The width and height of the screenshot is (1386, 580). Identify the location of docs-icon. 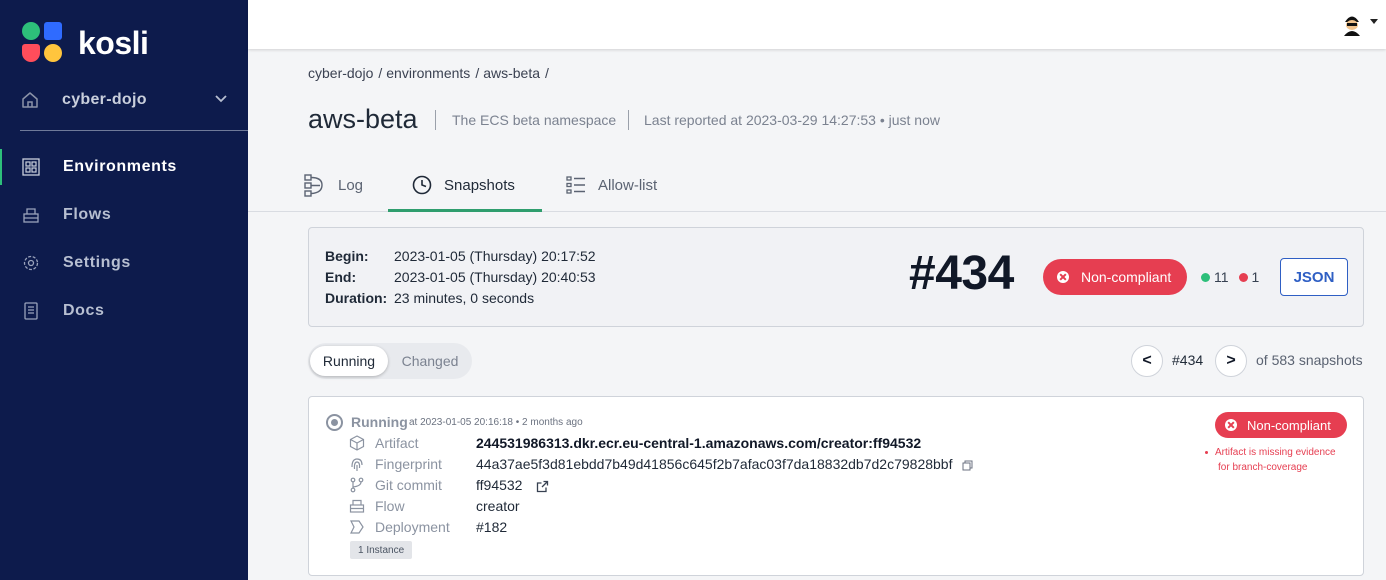
(31, 311).